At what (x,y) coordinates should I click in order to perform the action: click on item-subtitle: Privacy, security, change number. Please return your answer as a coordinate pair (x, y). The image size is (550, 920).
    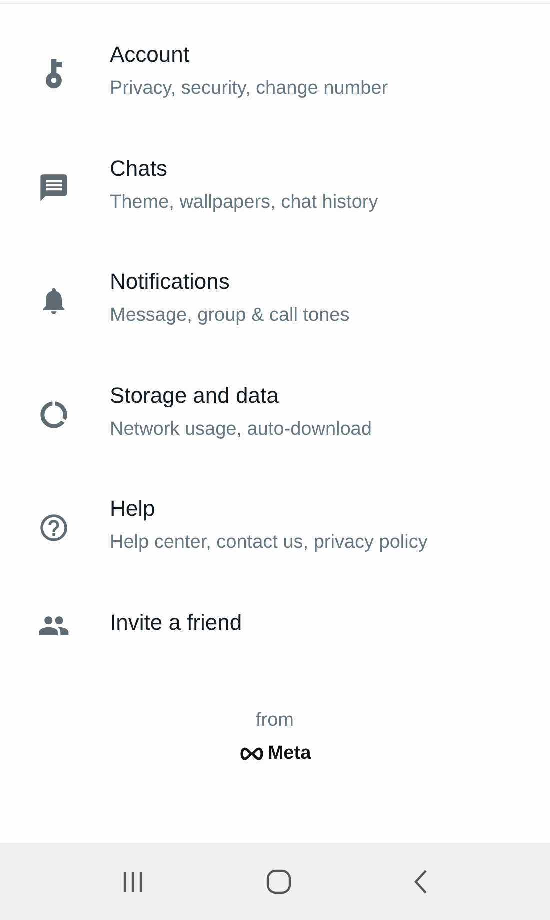
    Looking at the image, I should click on (249, 89).